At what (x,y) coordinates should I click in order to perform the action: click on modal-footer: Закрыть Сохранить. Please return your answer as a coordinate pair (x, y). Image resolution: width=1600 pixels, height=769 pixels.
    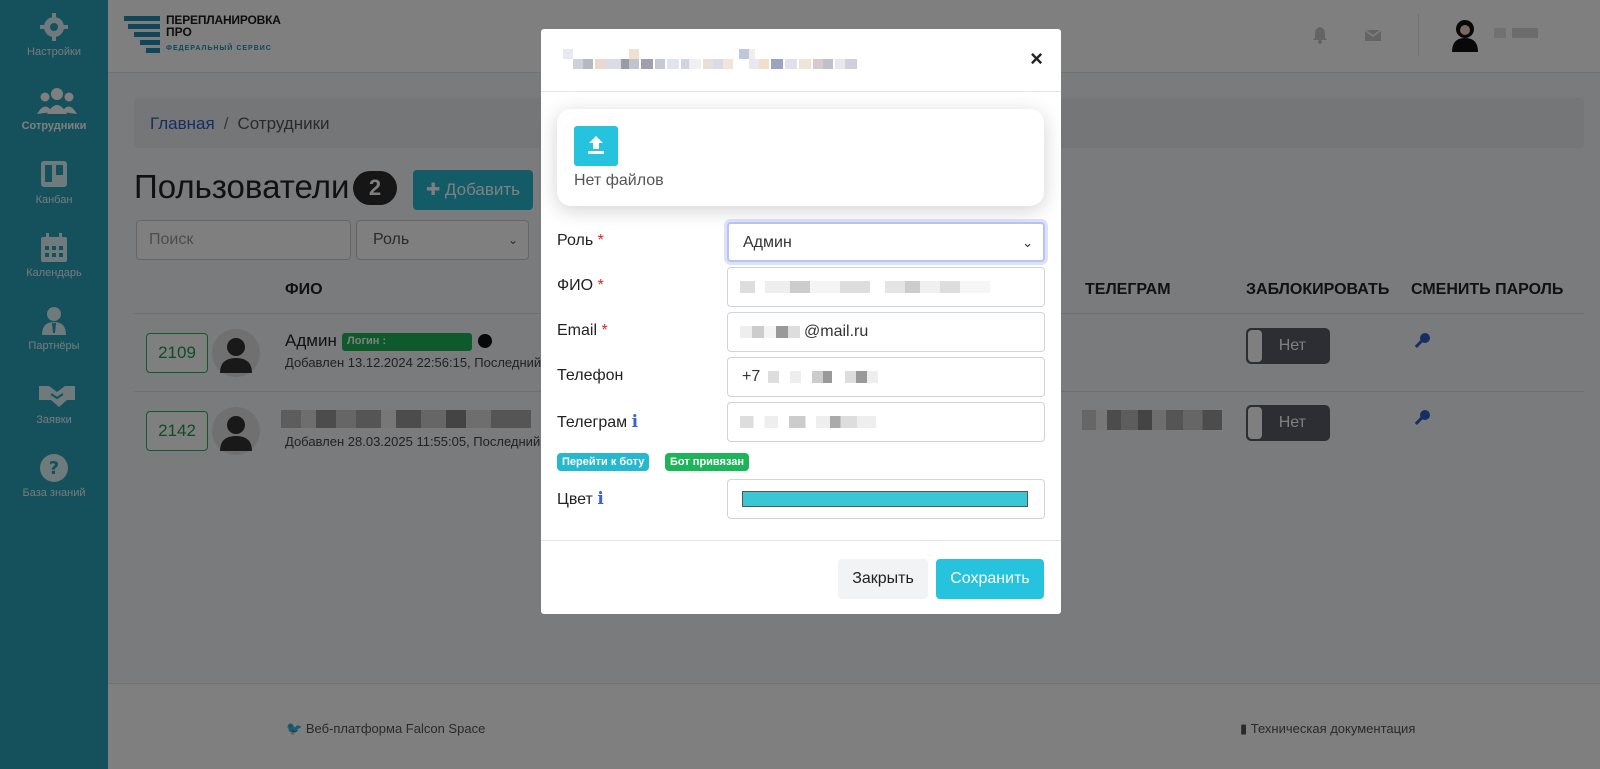
    Looking at the image, I should click on (801, 577).